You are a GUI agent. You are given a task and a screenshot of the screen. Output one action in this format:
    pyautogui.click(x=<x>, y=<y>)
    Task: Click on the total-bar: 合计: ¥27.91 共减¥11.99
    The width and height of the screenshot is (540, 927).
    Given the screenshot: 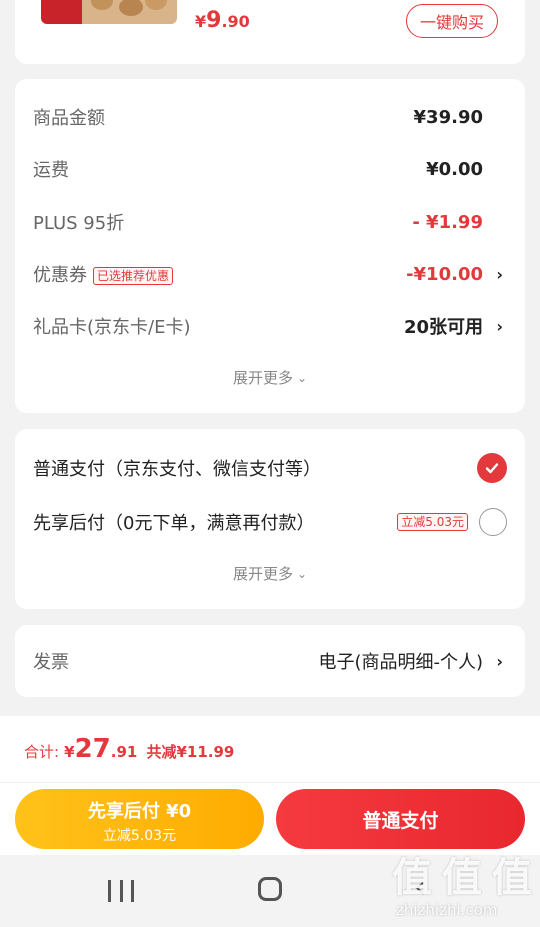 What is the action you would take?
    pyautogui.click(x=270, y=749)
    